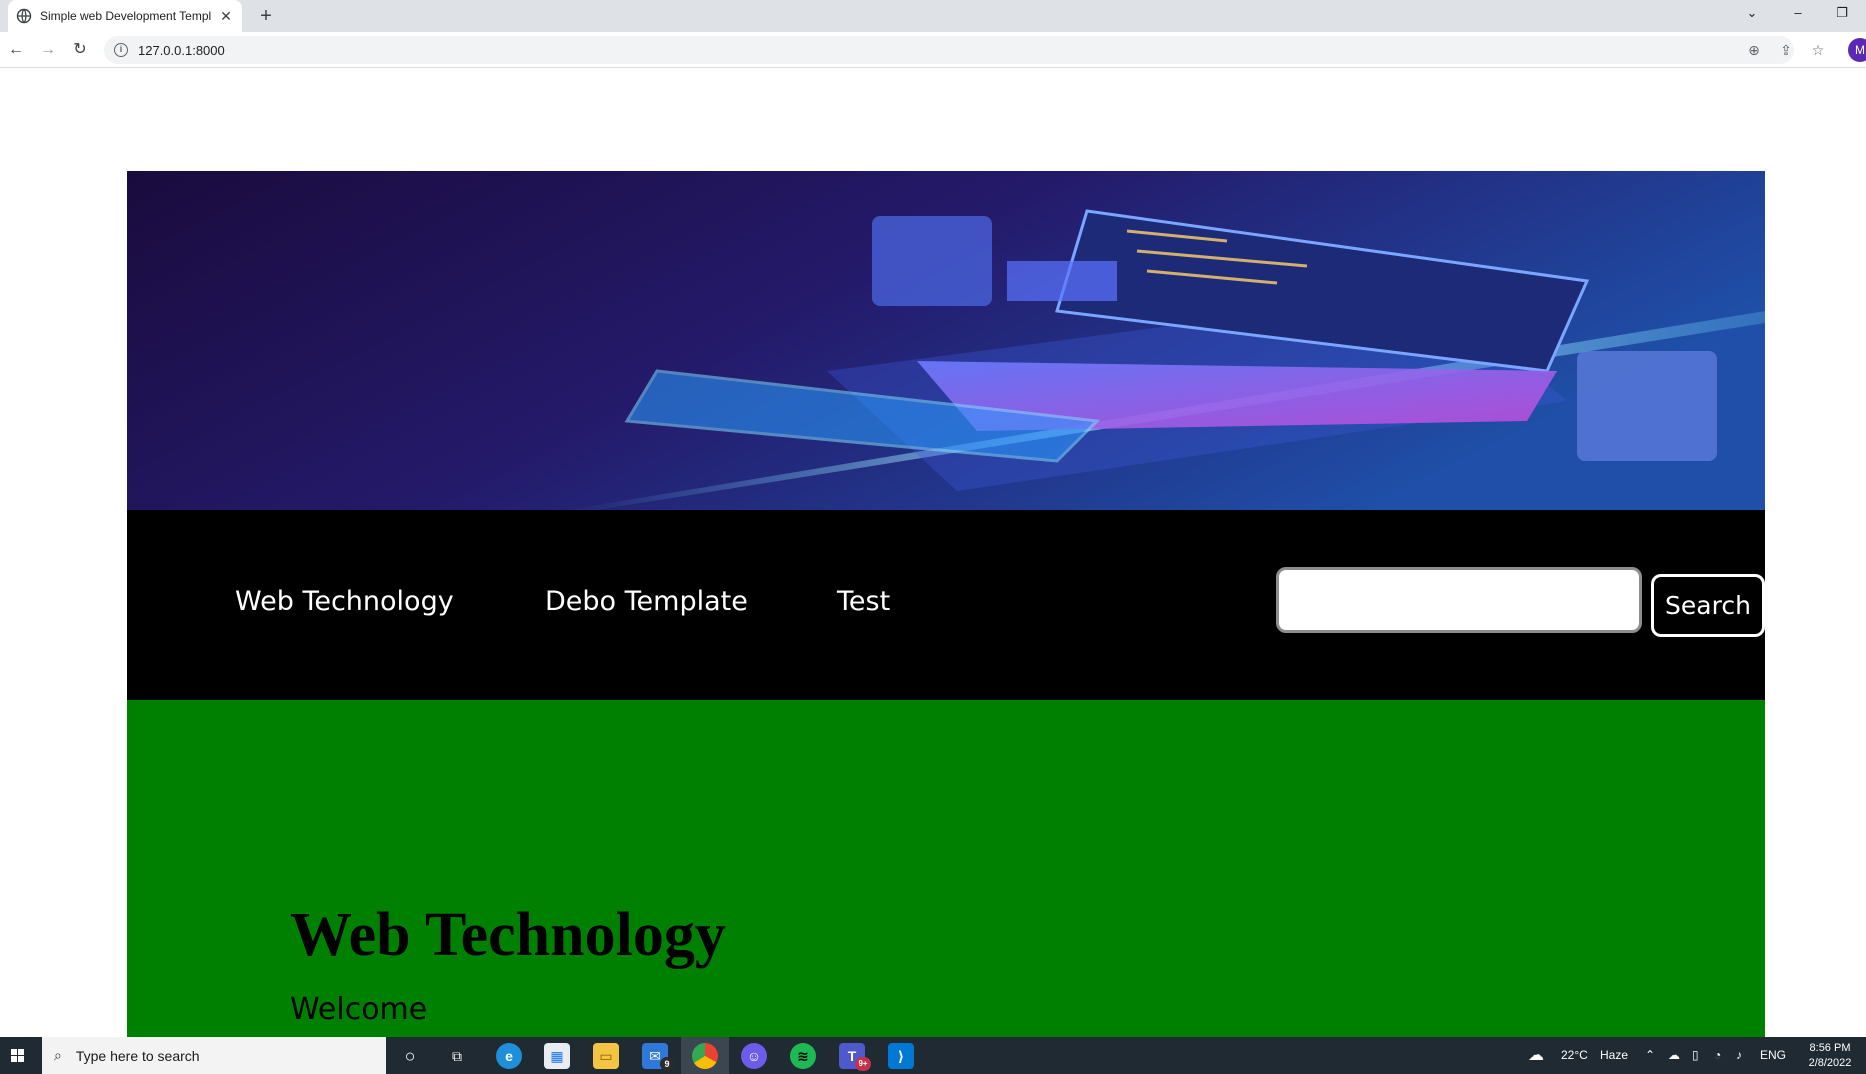 Image resolution: width=1866 pixels, height=1074 pixels. What do you see at coordinates (48, 50) in the screenshot?
I see `forward-icon: →` at bounding box center [48, 50].